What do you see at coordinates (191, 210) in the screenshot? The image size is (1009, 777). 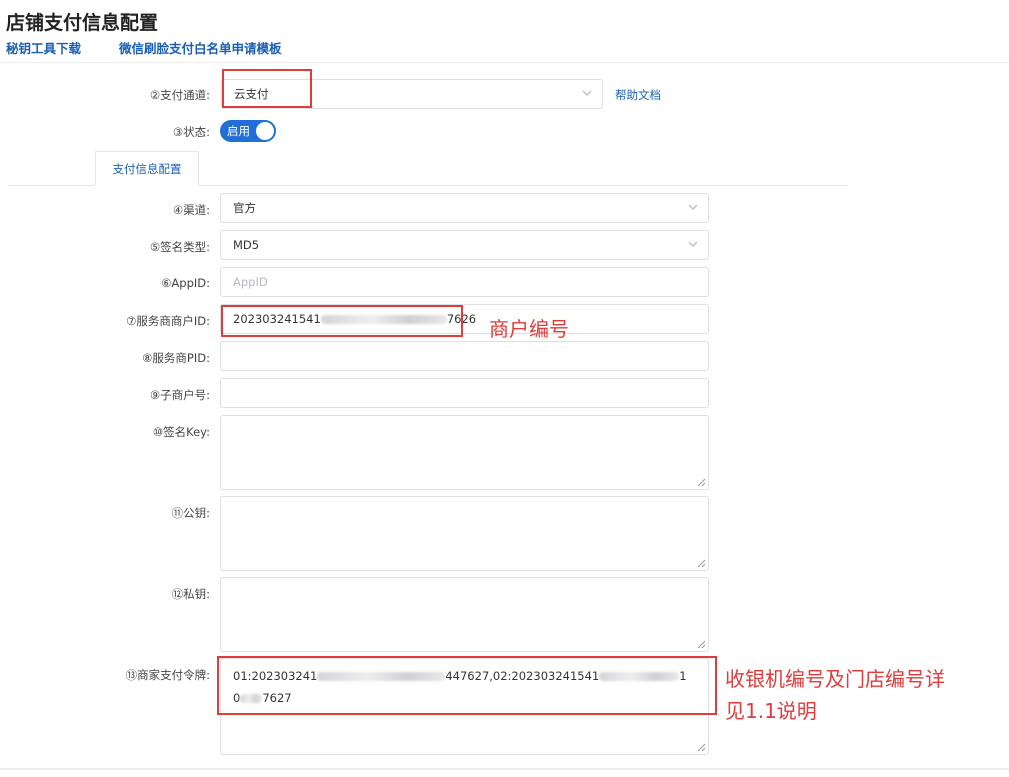 I see `channel-label: ④渠道:` at bounding box center [191, 210].